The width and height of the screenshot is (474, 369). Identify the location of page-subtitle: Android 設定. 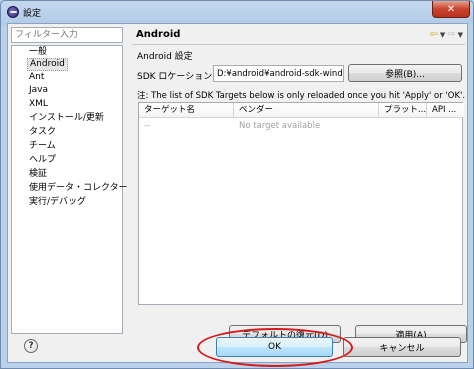
(165, 57).